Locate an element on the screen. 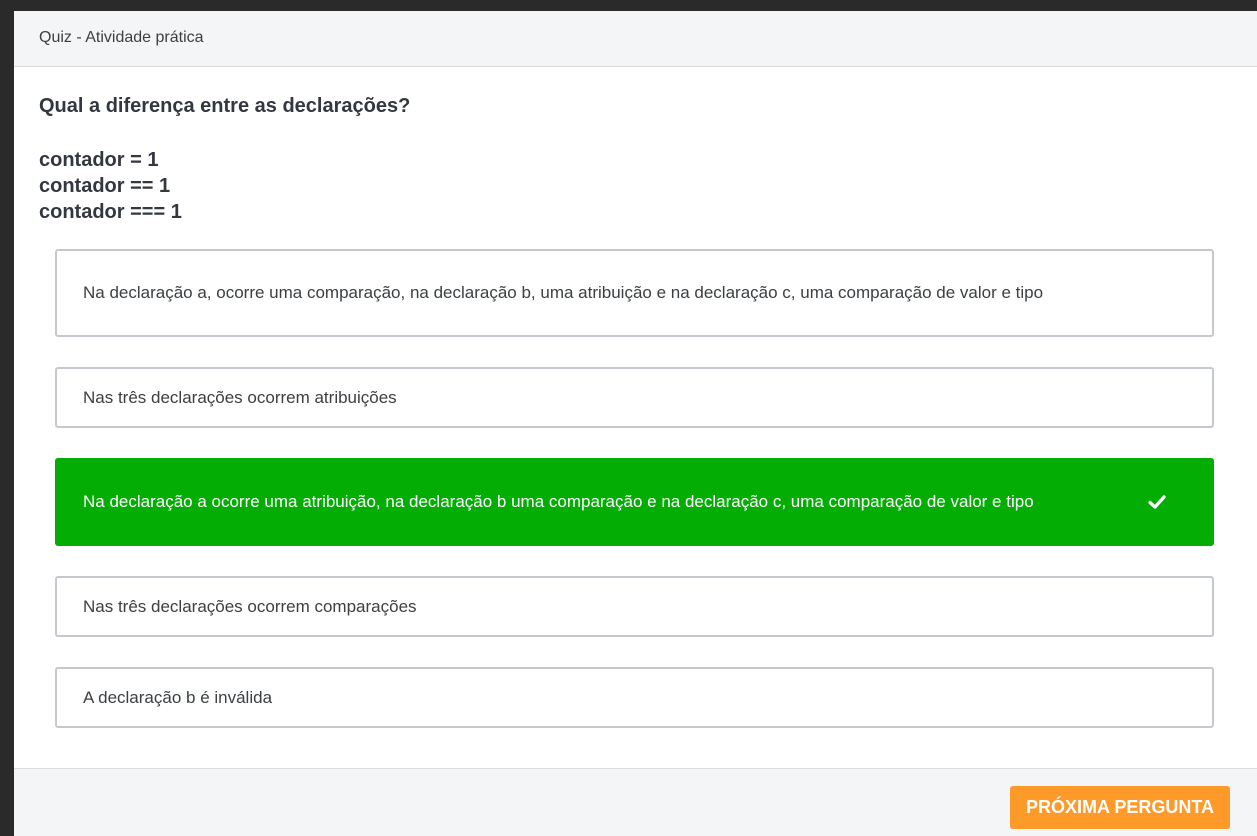 The image size is (1257, 836). question-text: Qual a diferença entre as declarações? is located at coordinates (225, 106).